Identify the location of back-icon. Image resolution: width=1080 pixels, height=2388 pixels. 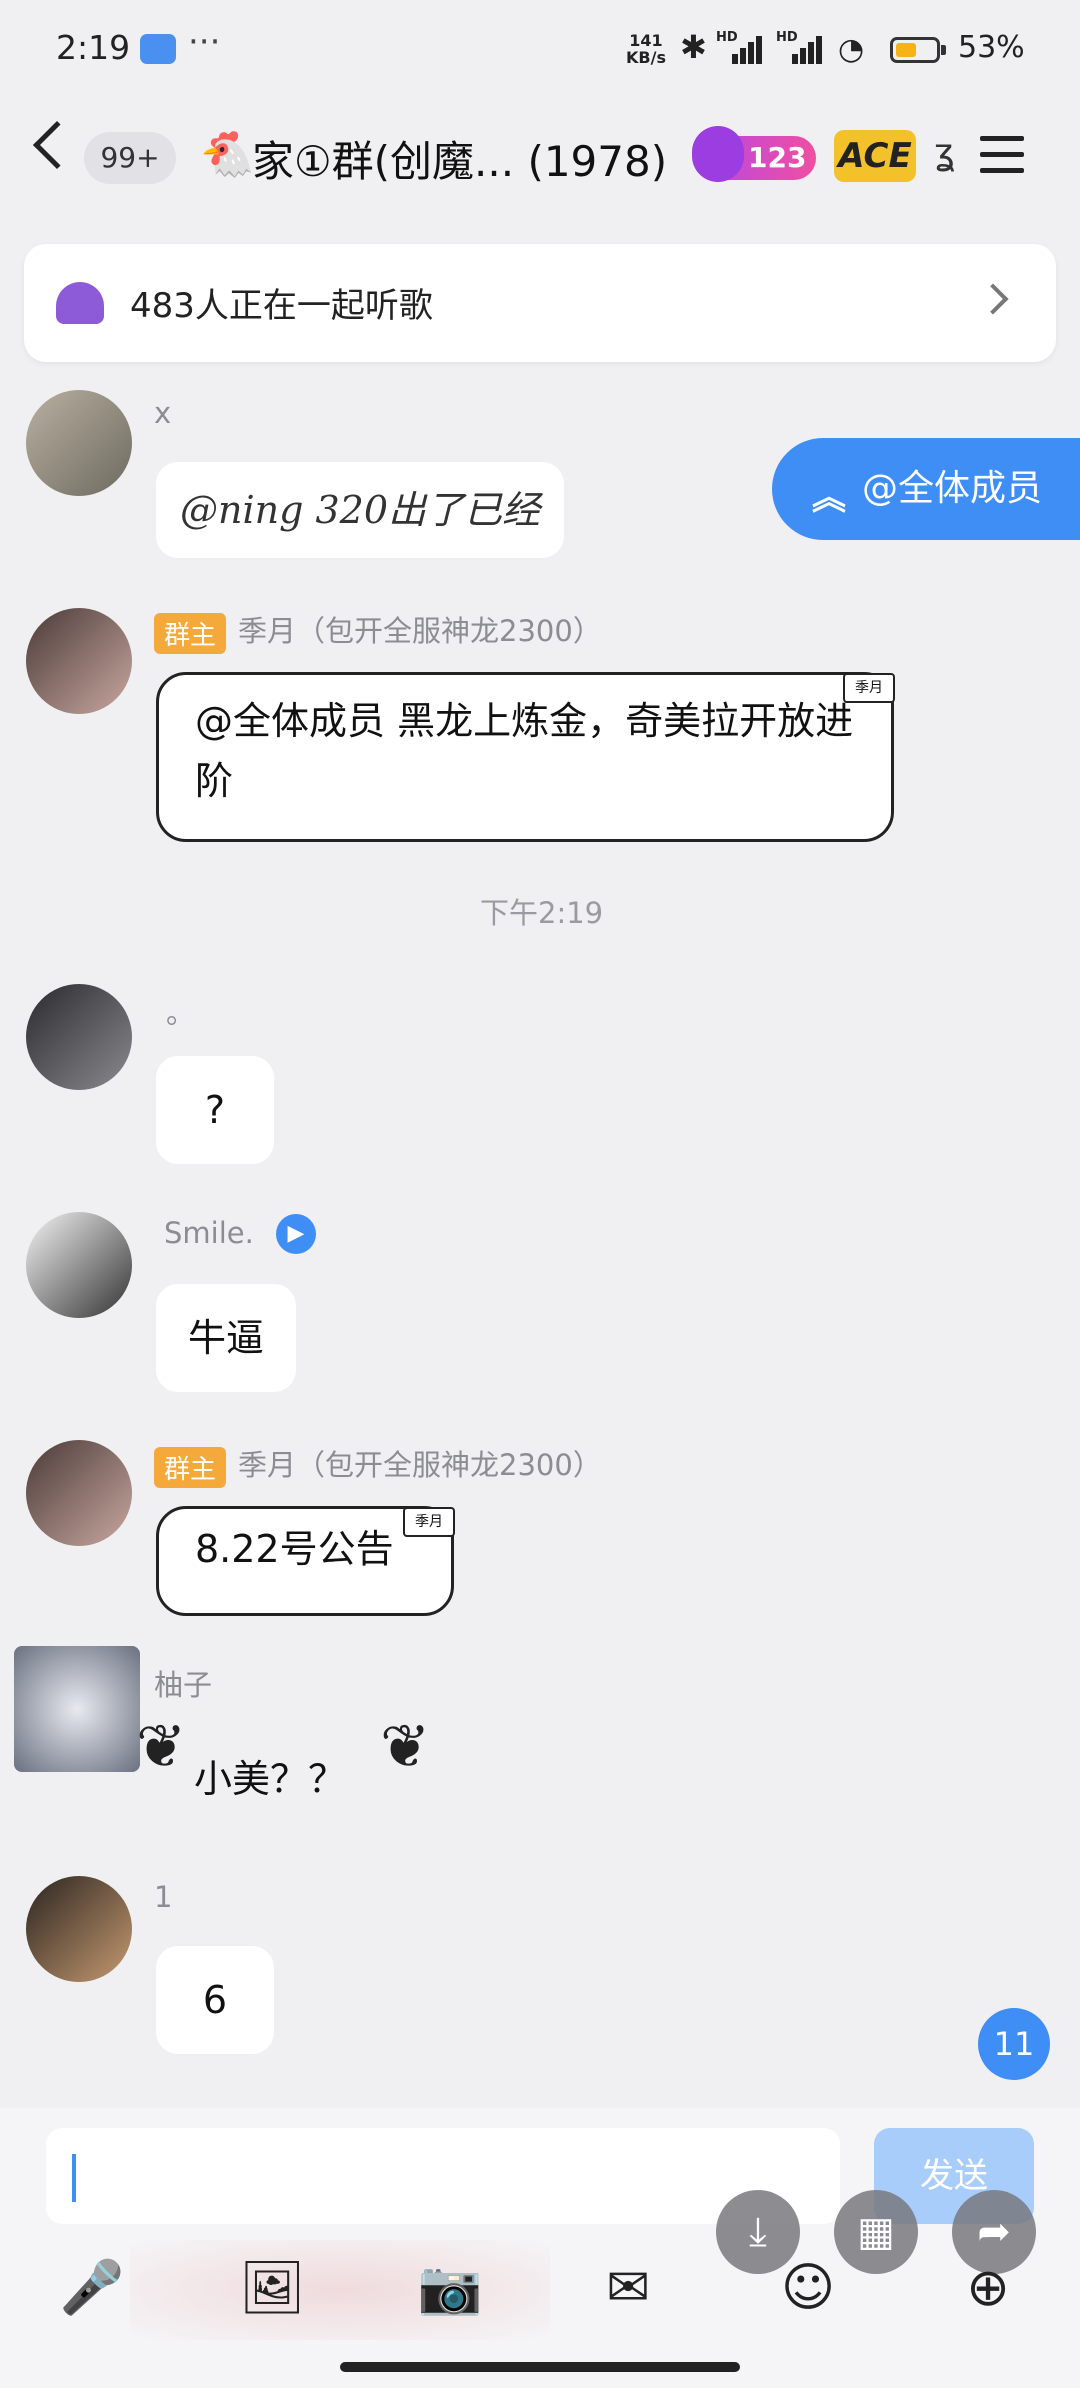
(57, 145).